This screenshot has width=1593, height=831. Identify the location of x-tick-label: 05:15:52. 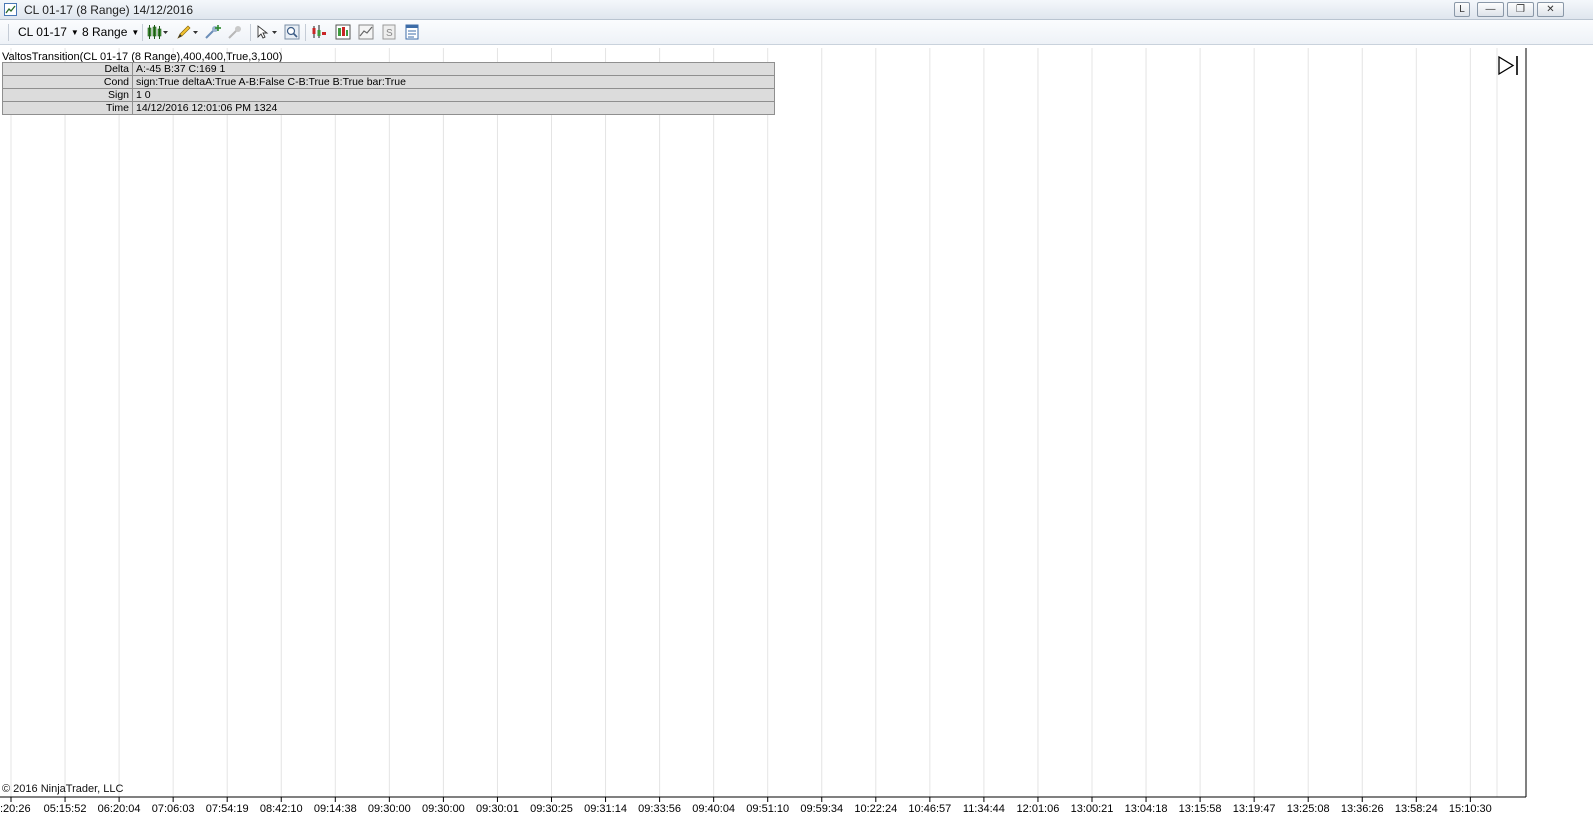
(65, 809).